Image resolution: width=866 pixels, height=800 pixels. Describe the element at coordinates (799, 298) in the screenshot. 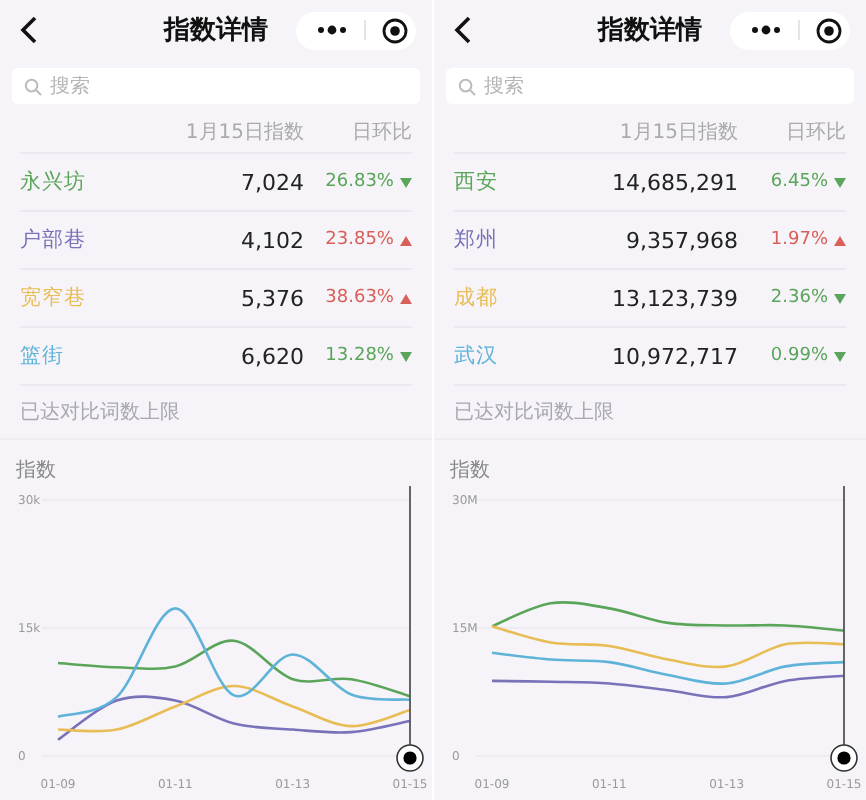

I see `change-percent: 2.36%` at that location.